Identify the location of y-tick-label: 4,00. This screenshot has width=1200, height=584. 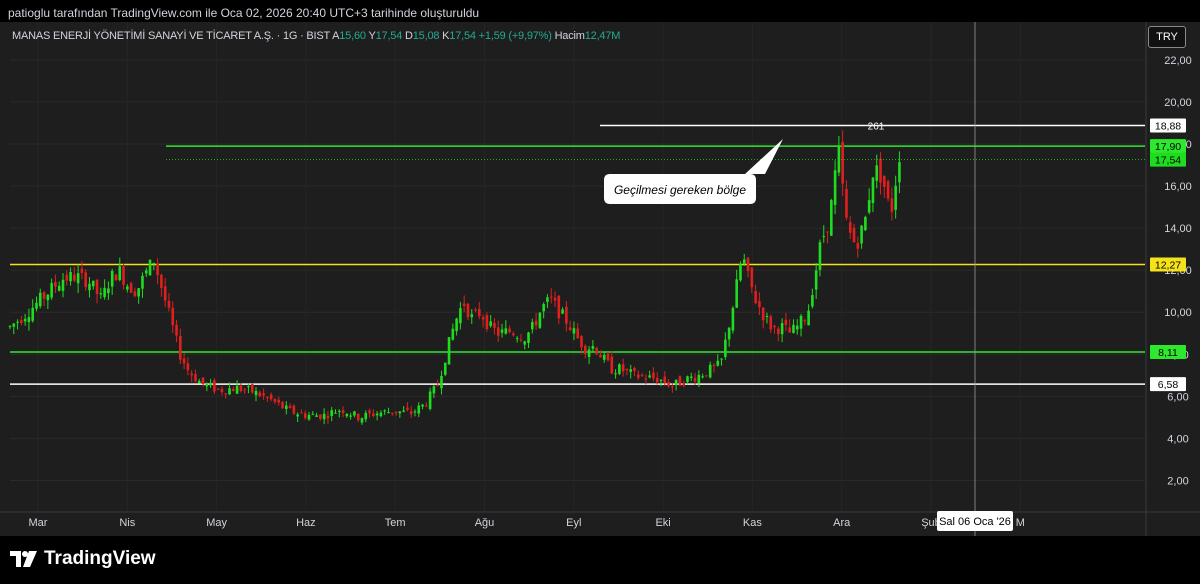
(1177, 439).